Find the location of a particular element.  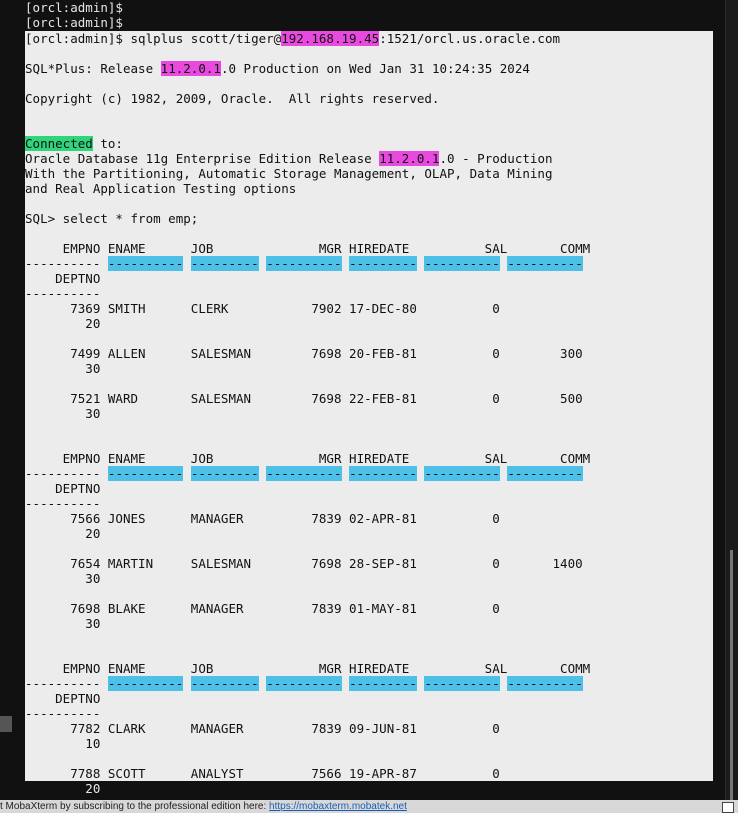

table-row: 7788 SCOTT ANALYST 7566 19-APR-87 0 is located at coordinates (262, 773).